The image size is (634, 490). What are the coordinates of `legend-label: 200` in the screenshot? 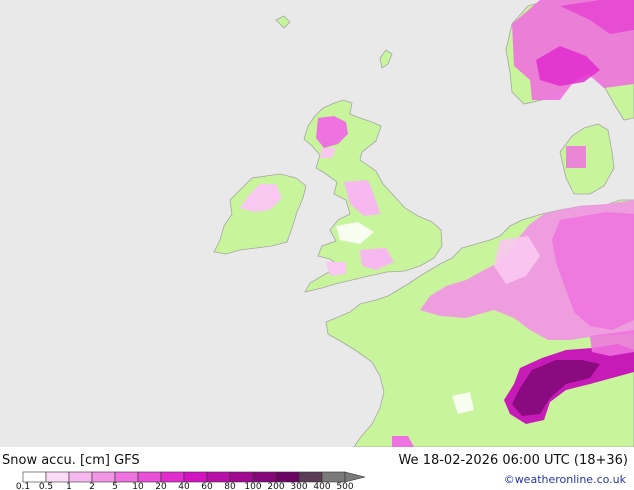 It's located at (275, 486).